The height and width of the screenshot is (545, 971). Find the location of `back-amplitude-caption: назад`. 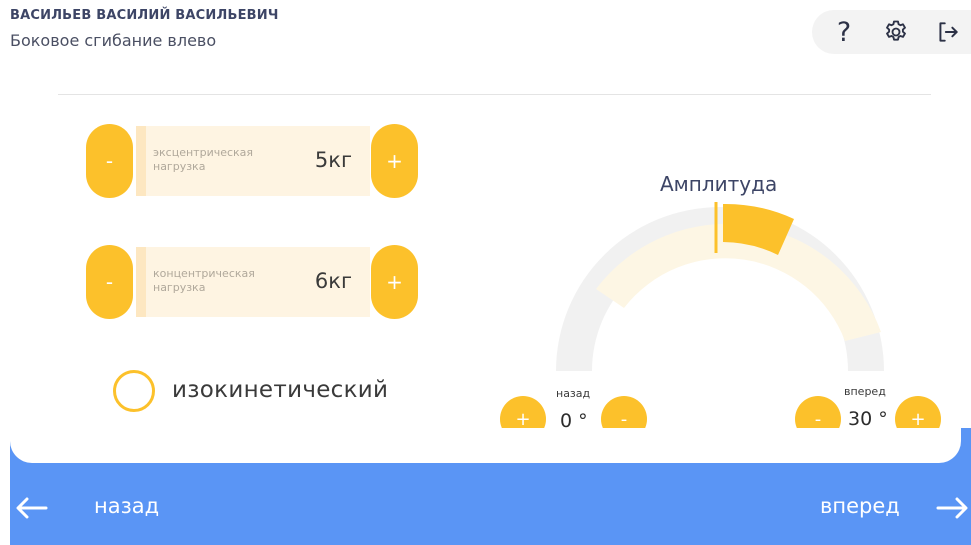

back-amplitude-caption: назад is located at coordinates (573, 393).